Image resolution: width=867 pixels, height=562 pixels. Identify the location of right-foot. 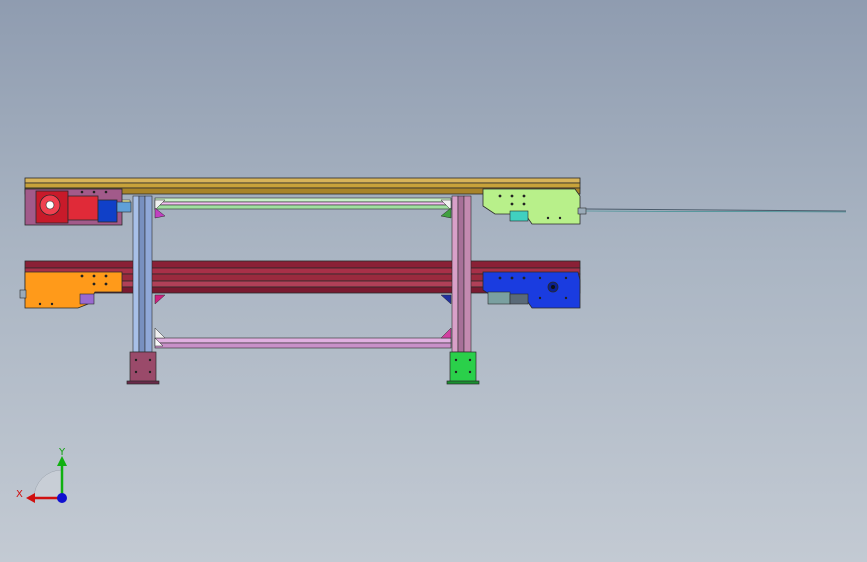
(463, 368).